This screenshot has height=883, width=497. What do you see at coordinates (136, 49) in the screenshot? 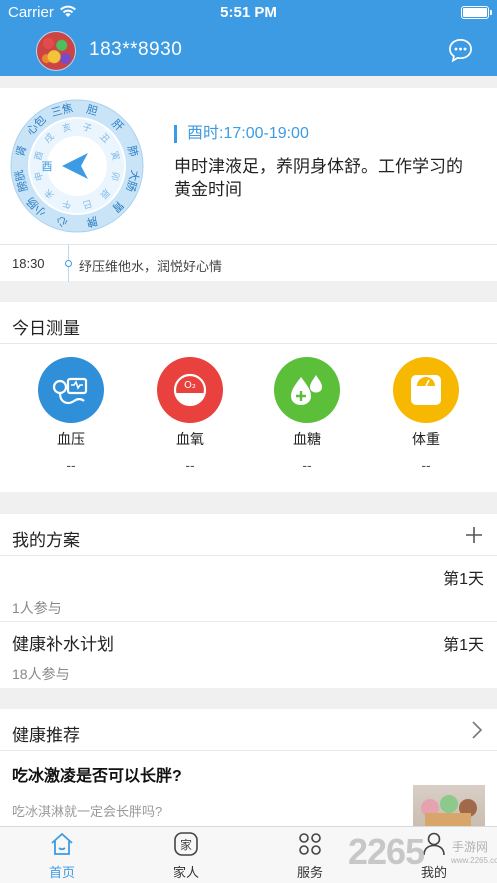
I see `username: 183**8930` at bounding box center [136, 49].